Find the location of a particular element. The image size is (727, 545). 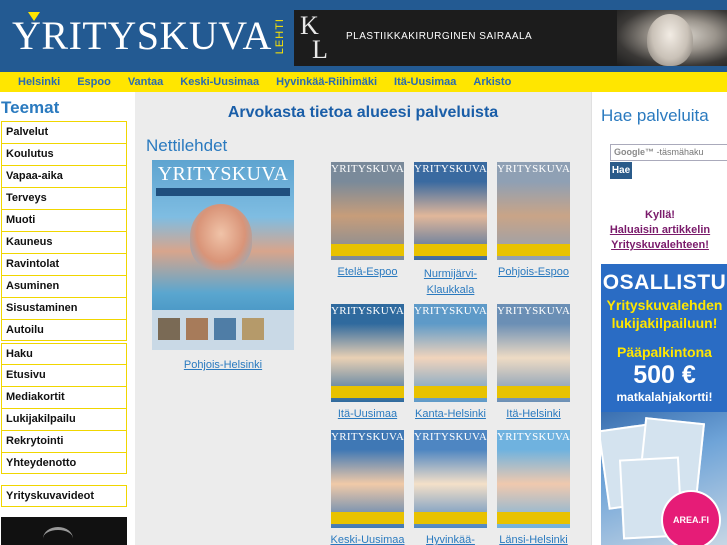

sidebar-menu-item: Asuminen is located at coordinates (64, 286).